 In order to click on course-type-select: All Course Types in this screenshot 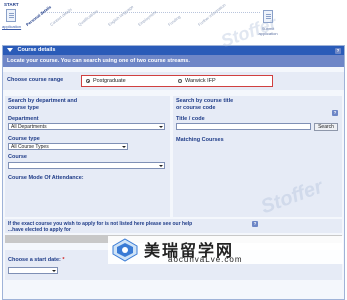, I will do `click(68, 146)`.